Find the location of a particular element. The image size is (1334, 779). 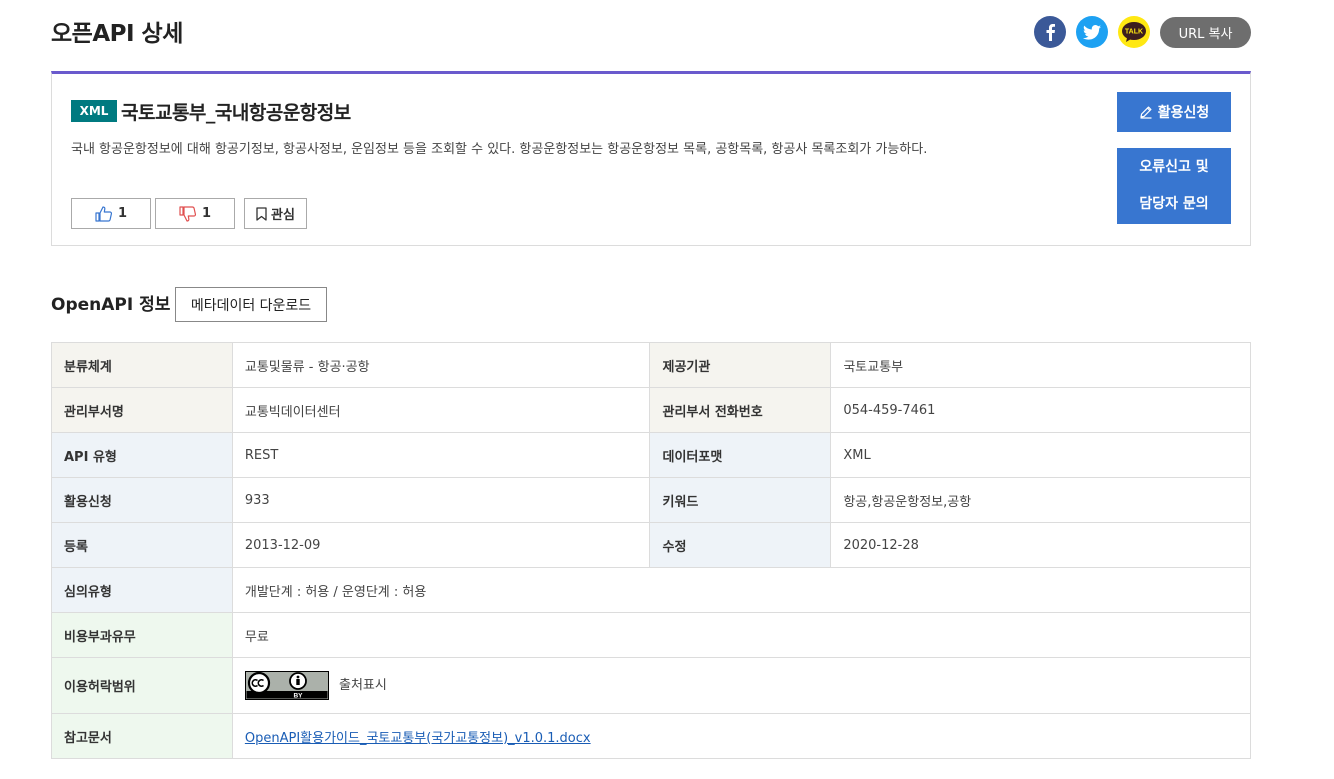

report-label-line1: 오류신고 및 is located at coordinates (1174, 167).